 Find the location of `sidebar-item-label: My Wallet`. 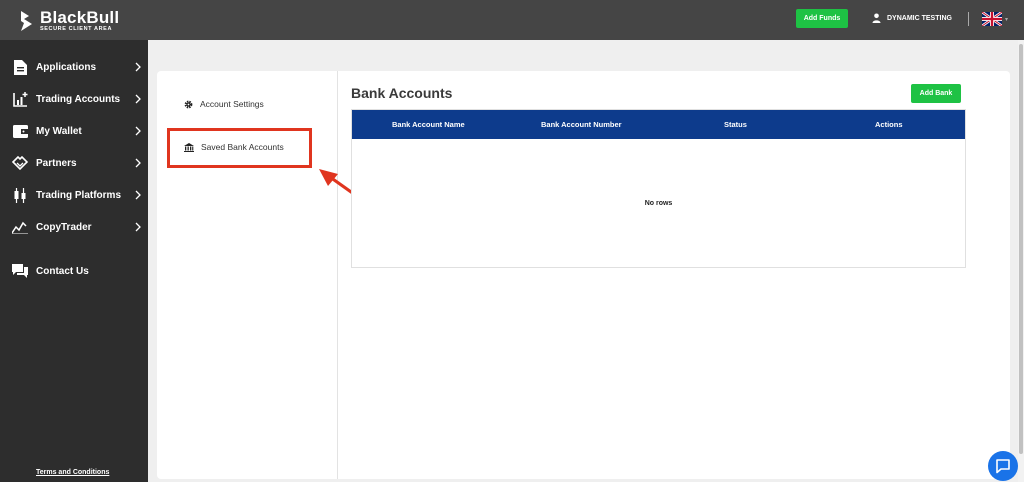

sidebar-item-label: My Wallet is located at coordinates (59, 131).